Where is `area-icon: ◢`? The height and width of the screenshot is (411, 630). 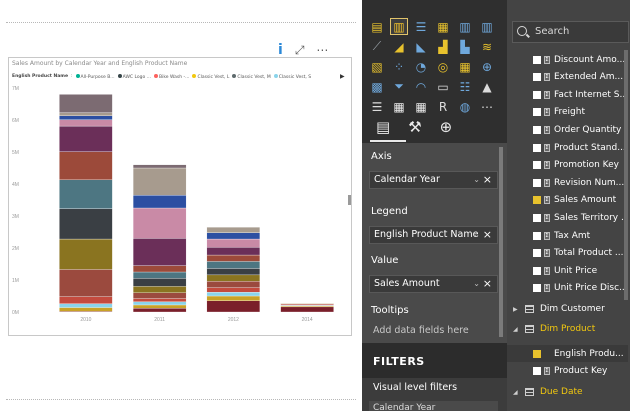
area-icon: ◢ is located at coordinates (399, 46).